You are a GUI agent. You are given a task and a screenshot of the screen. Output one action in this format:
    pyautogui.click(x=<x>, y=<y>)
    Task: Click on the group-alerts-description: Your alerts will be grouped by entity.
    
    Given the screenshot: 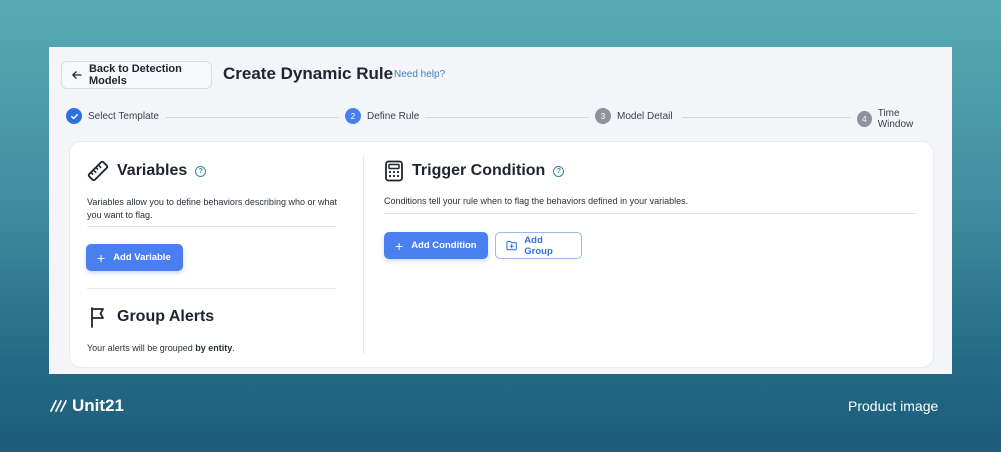 What is the action you would take?
    pyautogui.click(x=161, y=348)
    